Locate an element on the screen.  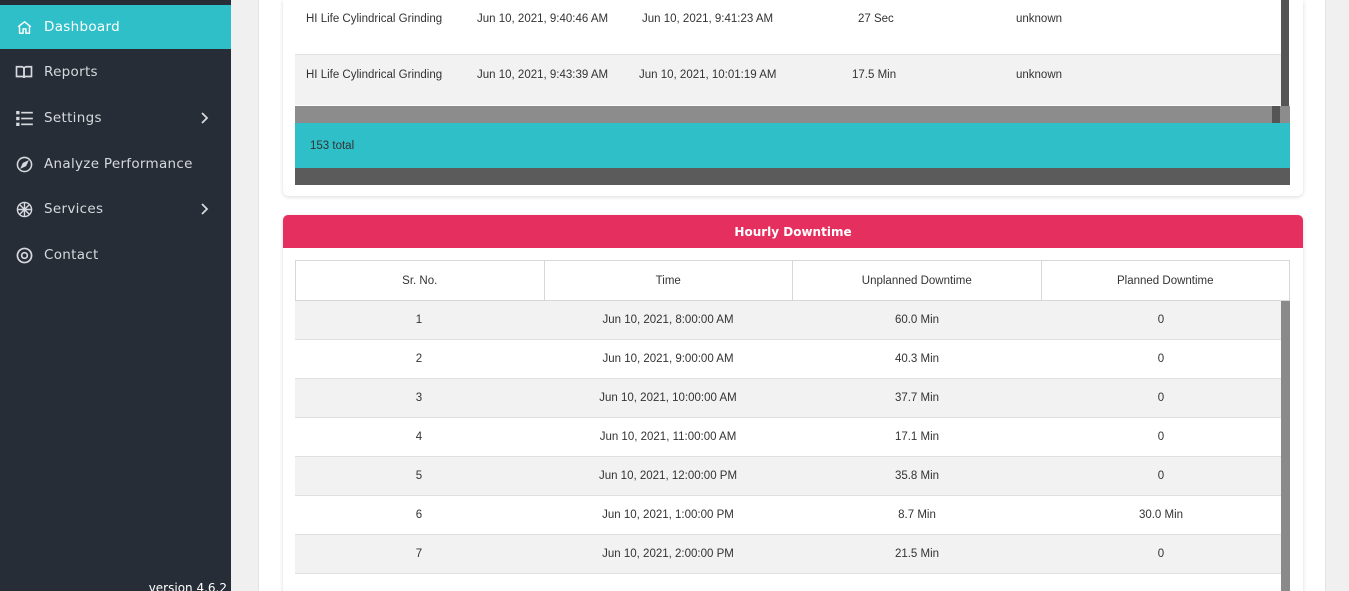
sidebar-item-label: Dashboard is located at coordinates (82, 27).